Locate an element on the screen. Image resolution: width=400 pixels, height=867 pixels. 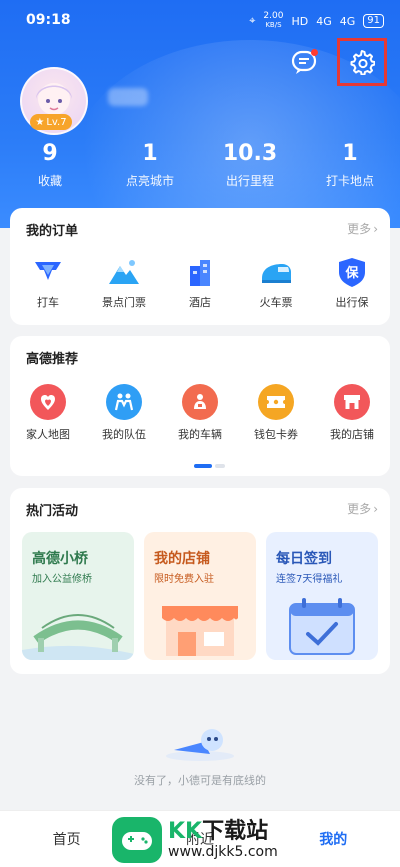
store-icon is located at coordinates (352, 402).